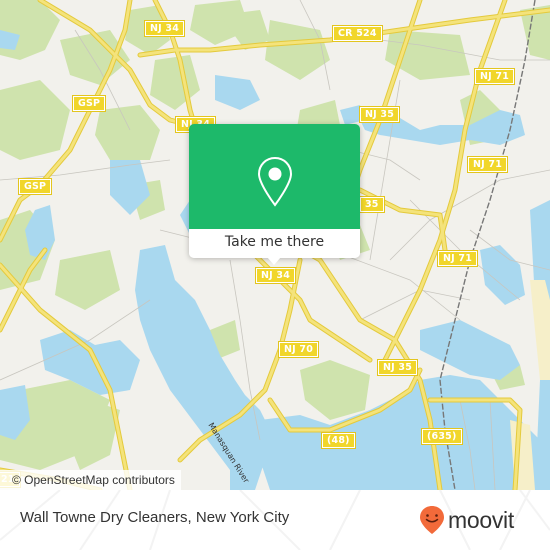 The height and width of the screenshot is (550, 550). What do you see at coordinates (90, 480) in the screenshot?
I see `map-attribution: © OpenStreetMap contributors` at bounding box center [90, 480].